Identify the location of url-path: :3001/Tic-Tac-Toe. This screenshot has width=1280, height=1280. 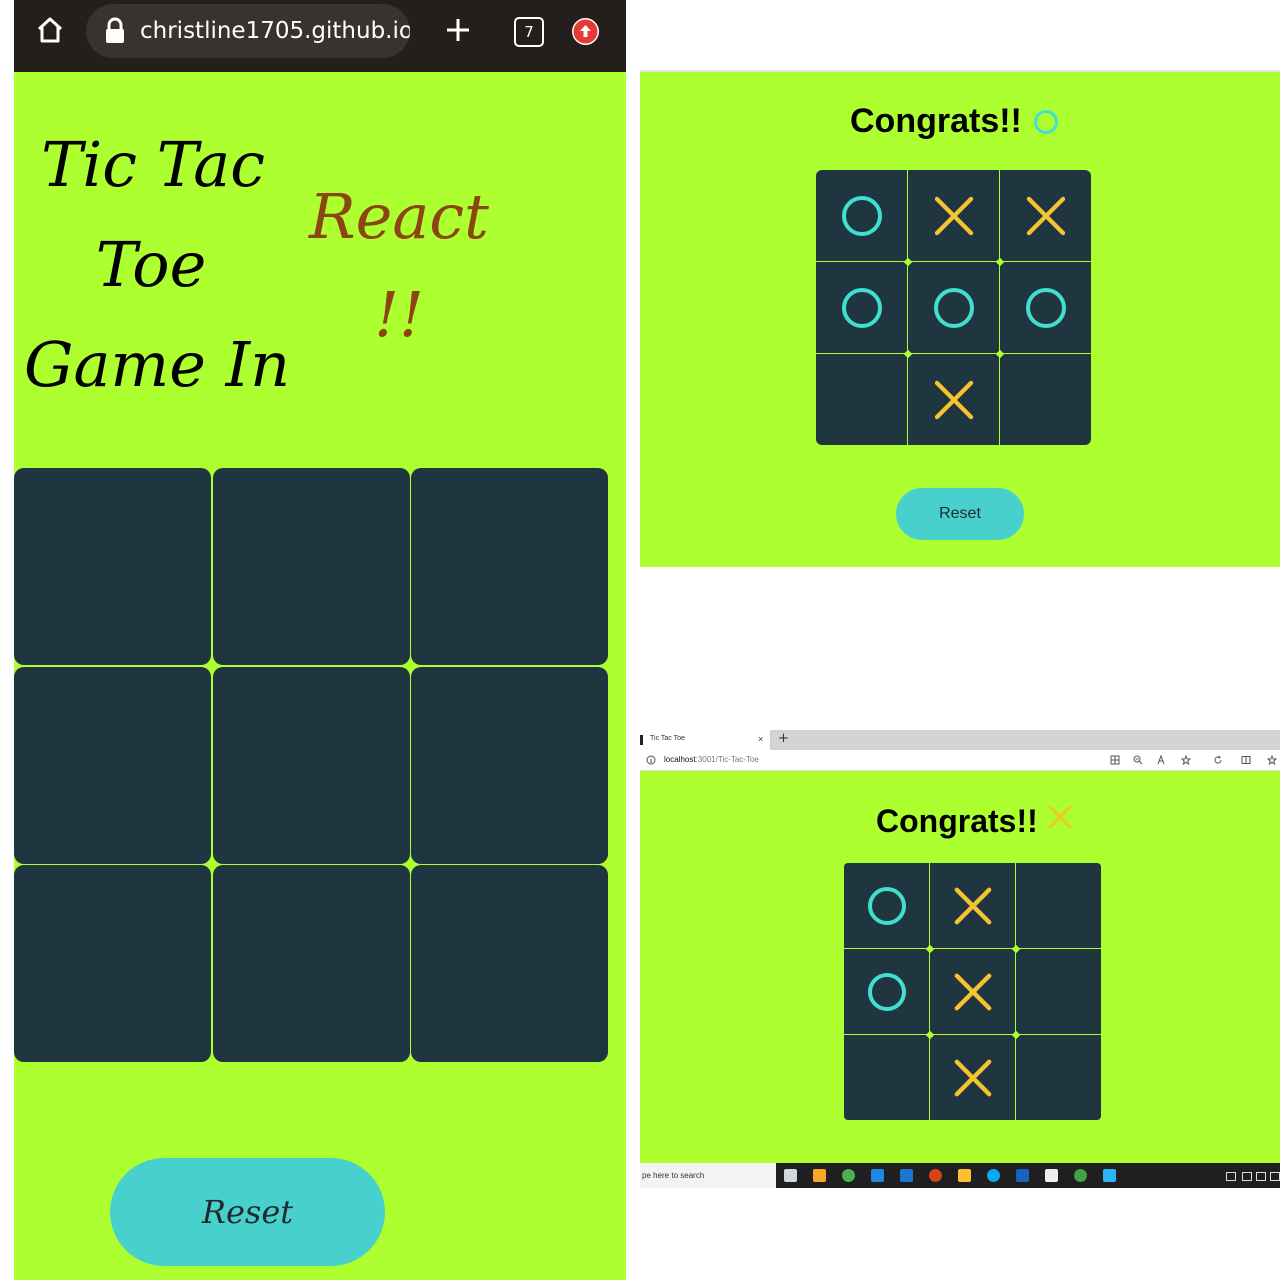
(727, 759).